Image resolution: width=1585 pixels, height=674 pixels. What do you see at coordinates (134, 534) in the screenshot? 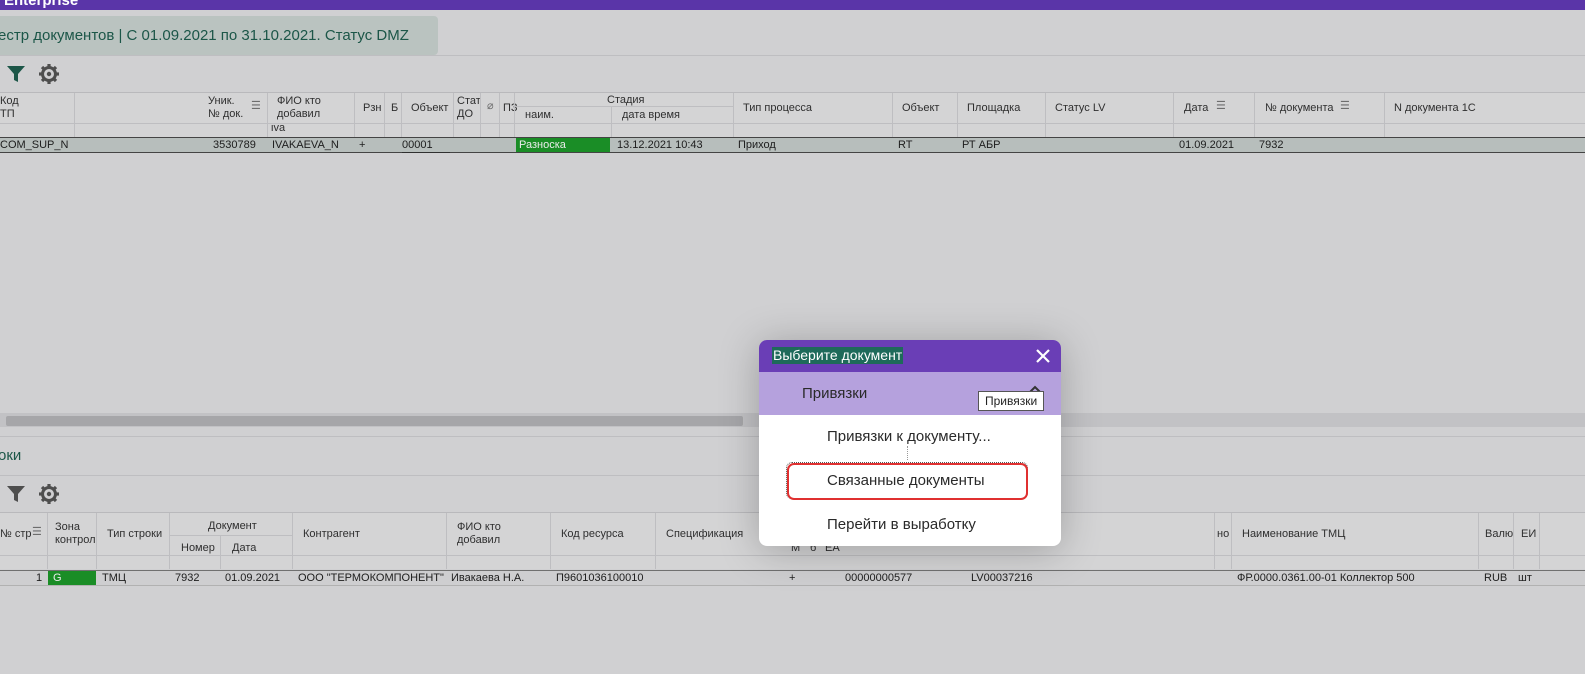
I see `col-line-type: Тип строки` at bounding box center [134, 534].